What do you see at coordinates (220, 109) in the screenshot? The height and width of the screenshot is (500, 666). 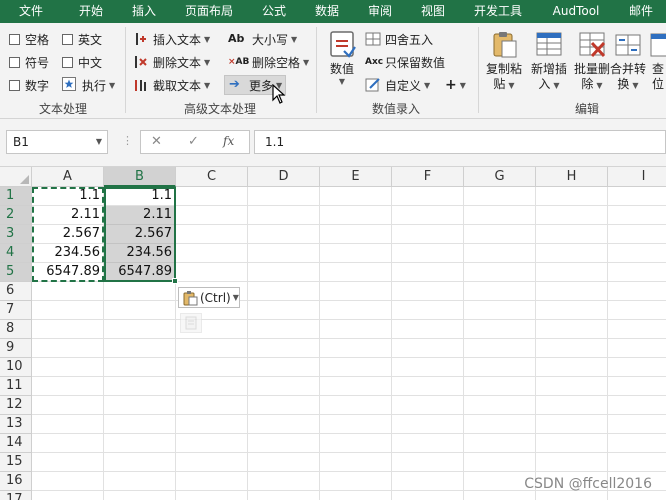 I see `group-label-advanced: 高级文本处理` at bounding box center [220, 109].